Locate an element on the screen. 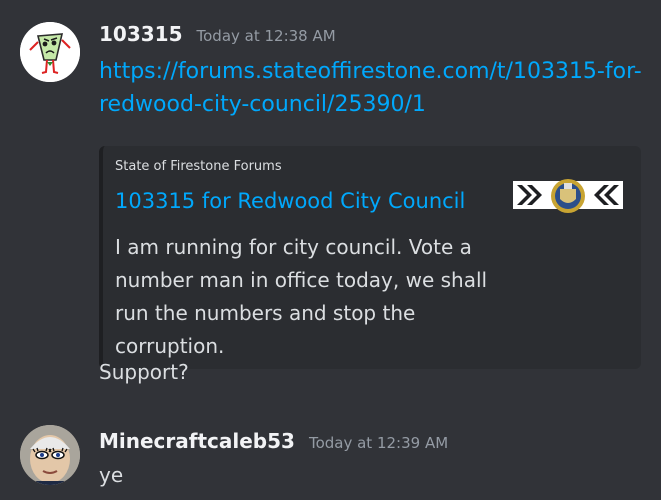 The height and width of the screenshot is (500, 661). embed-provider: State of Firestone Forums is located at coordinates (198, 166).